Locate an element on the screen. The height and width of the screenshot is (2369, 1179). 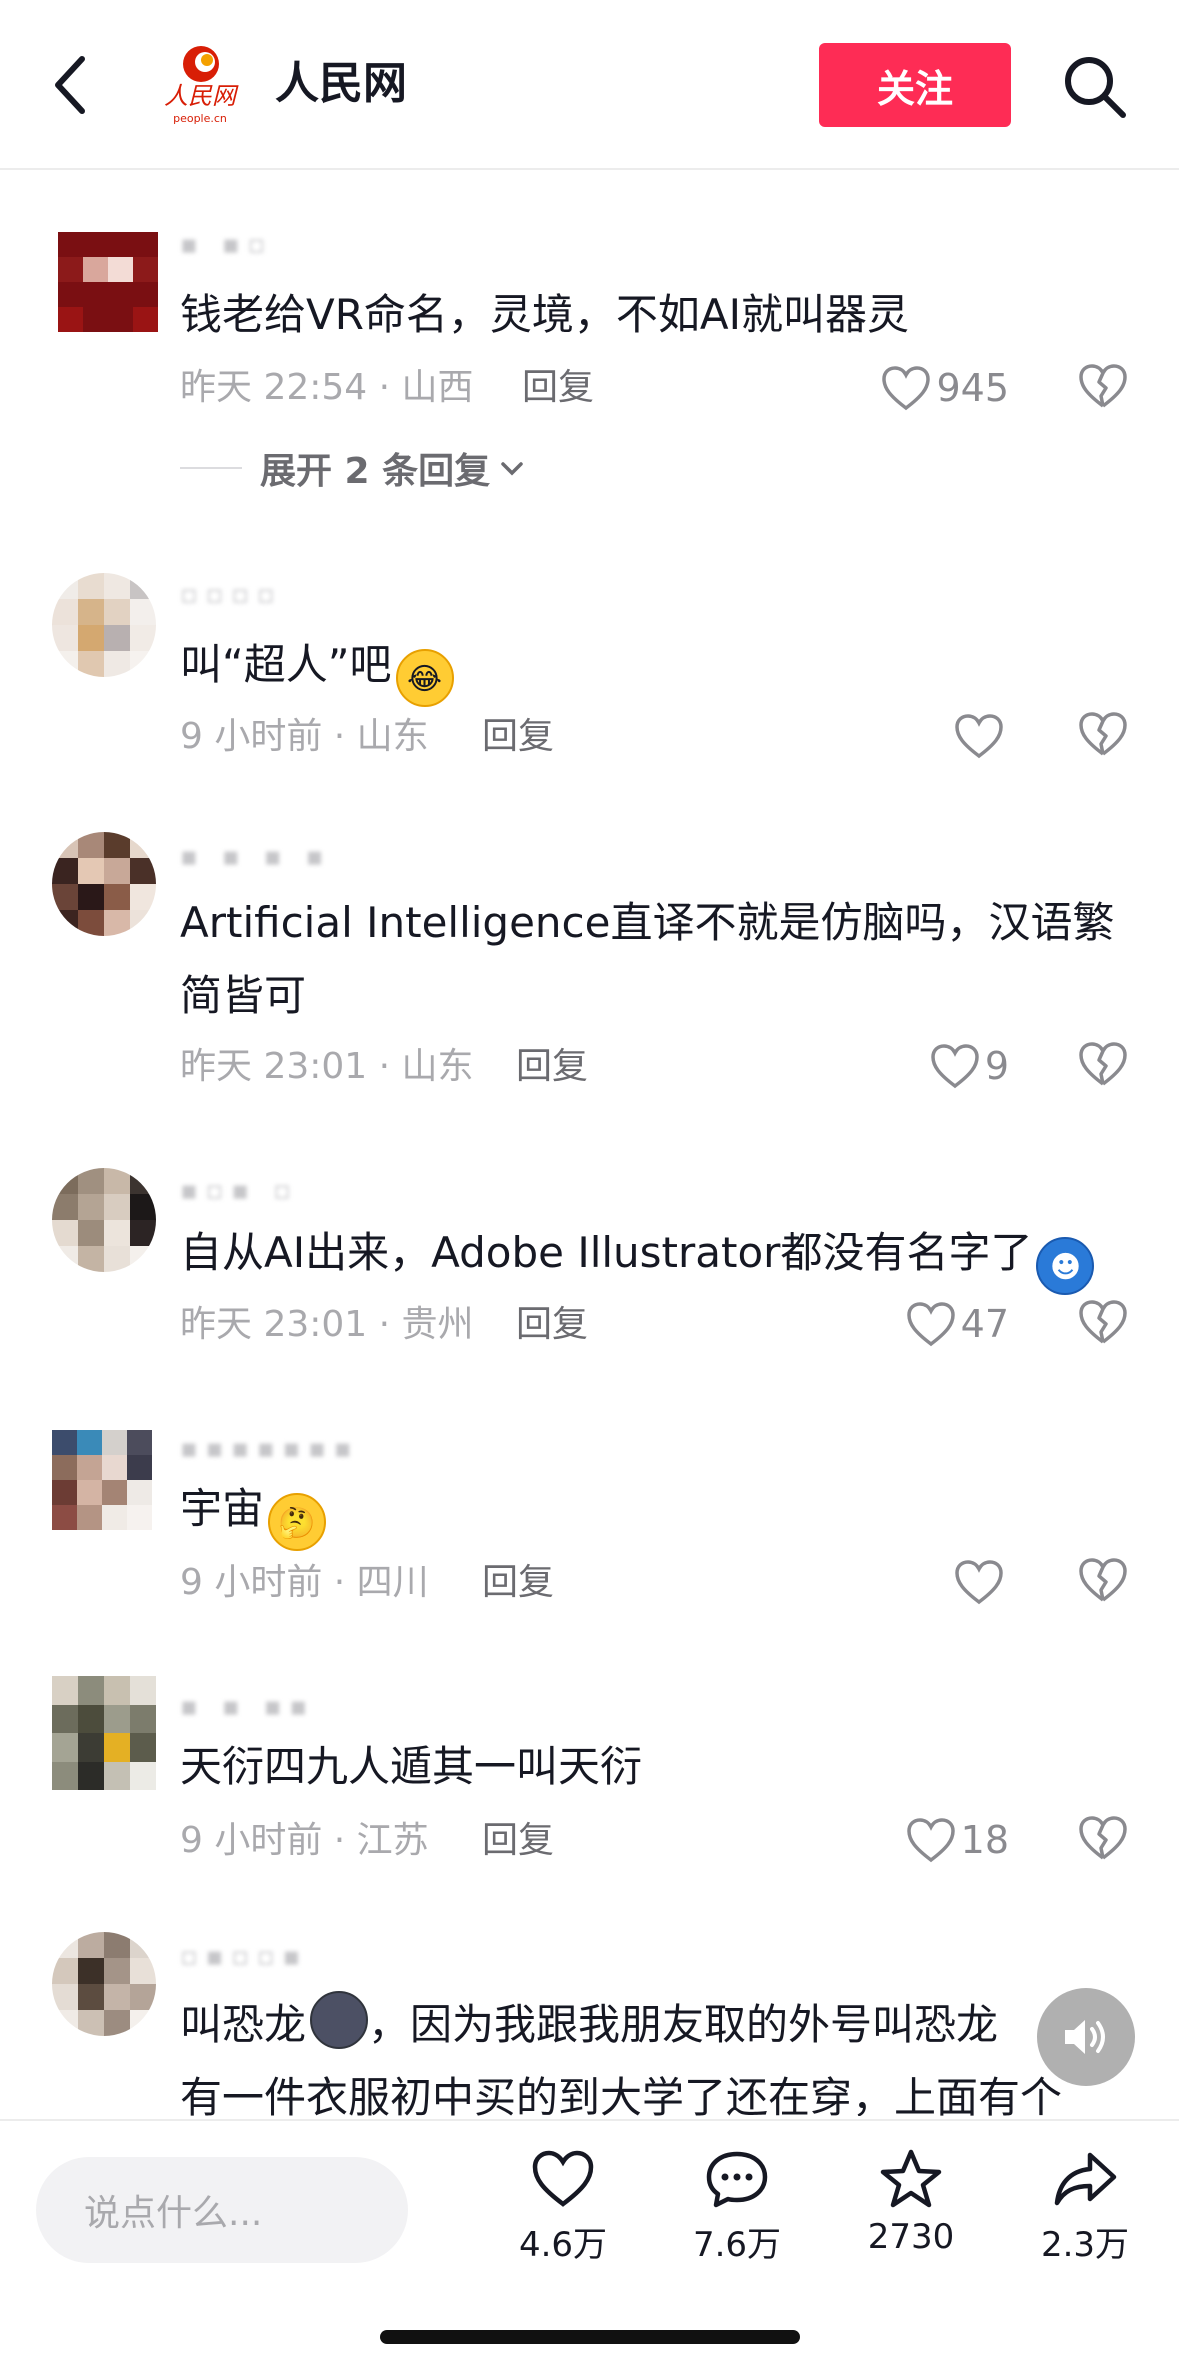
comment-text: 叫“超人”吧 😂 is located at coordinates (650, 667).